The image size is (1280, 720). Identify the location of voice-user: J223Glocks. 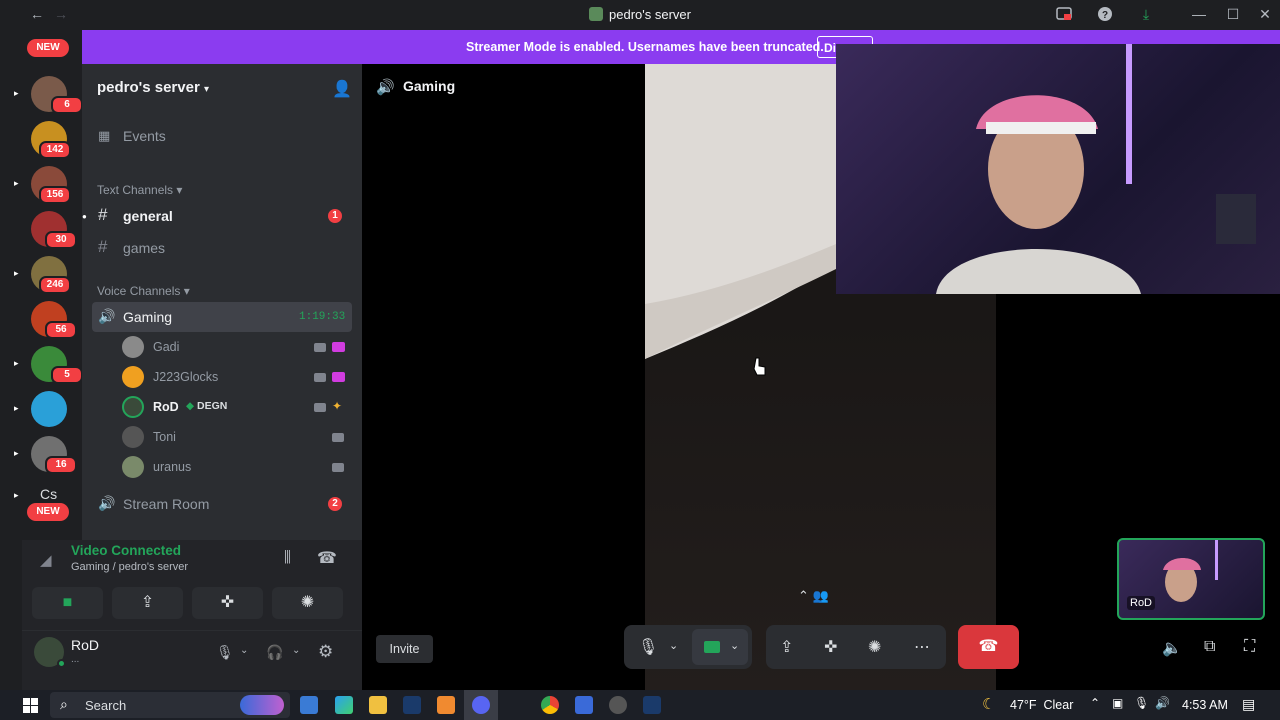
(236, 378).